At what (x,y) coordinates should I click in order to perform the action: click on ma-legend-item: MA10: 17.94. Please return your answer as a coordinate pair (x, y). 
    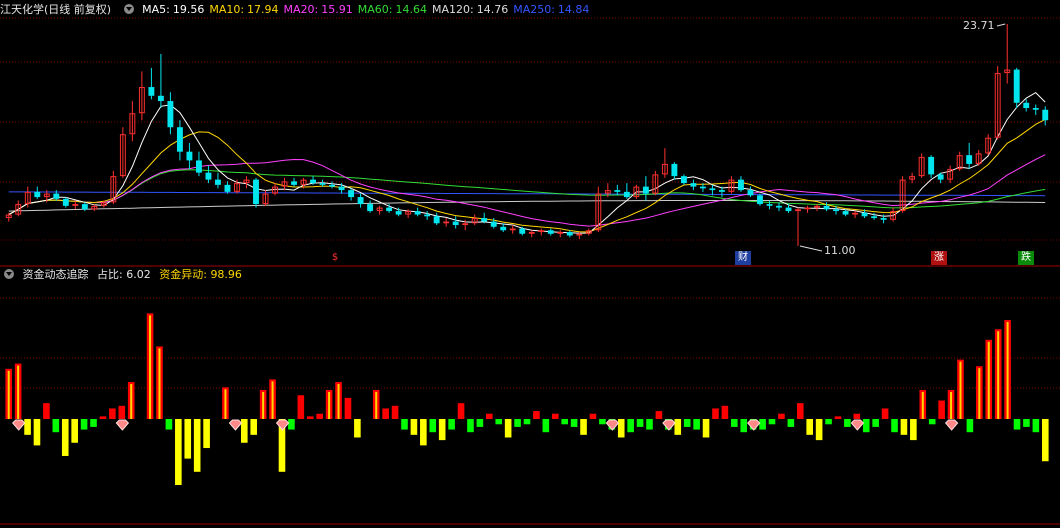
    Looking at the image, I should click on (244, 9).